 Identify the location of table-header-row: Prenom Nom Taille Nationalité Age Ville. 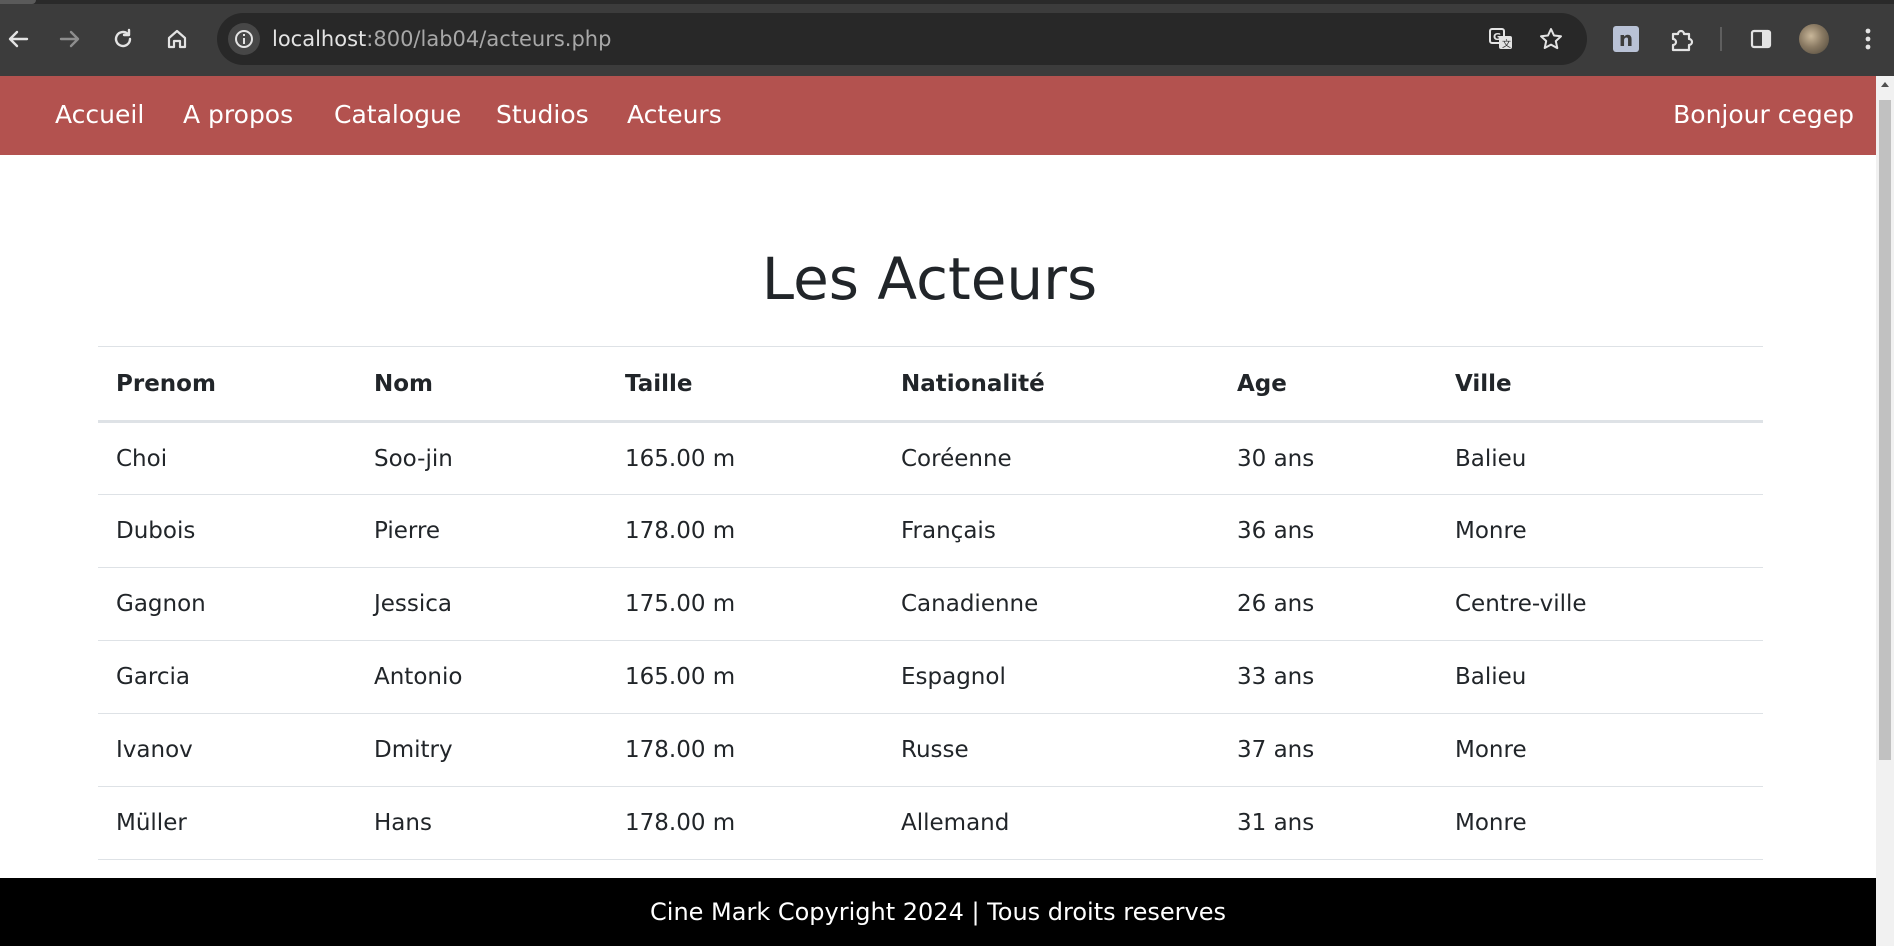
(930, 384).